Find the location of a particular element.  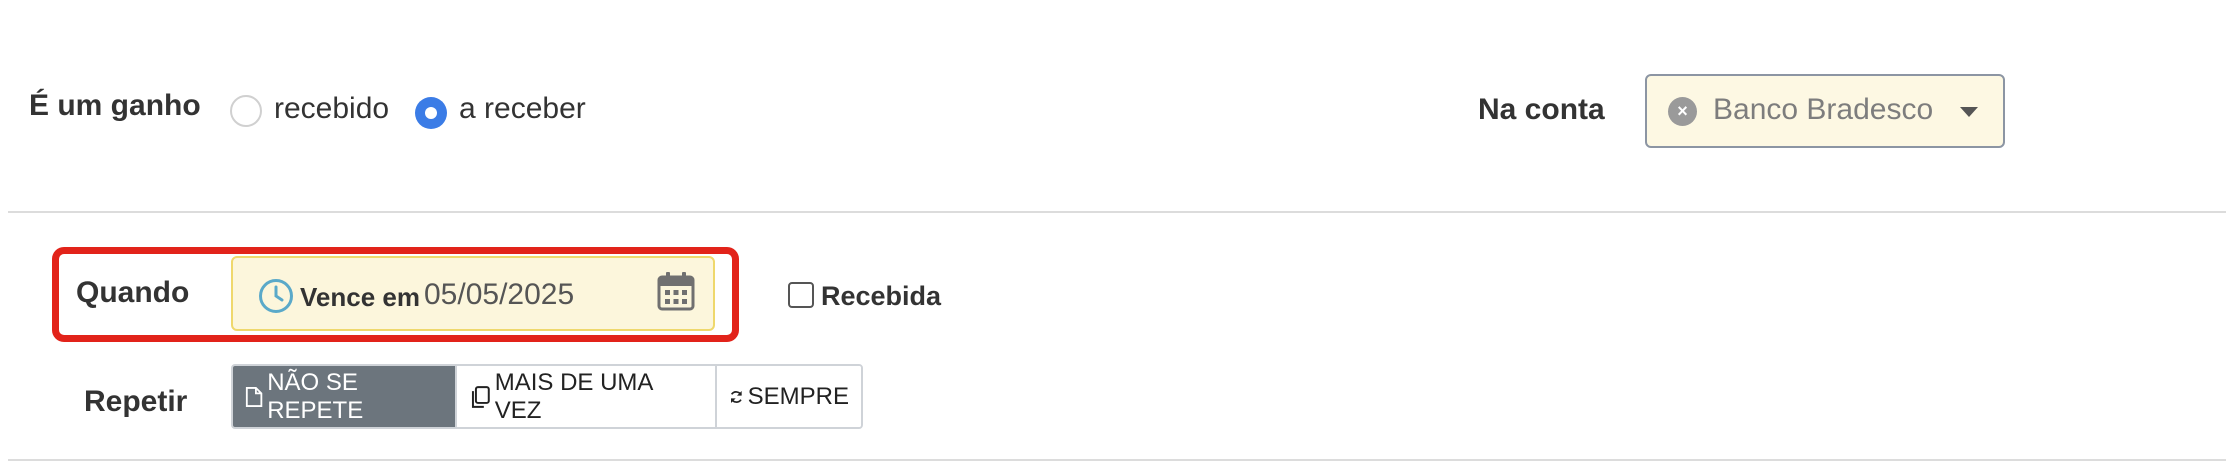

account-select-value: Banco Bradesco is located at coordinates (1823, 110).